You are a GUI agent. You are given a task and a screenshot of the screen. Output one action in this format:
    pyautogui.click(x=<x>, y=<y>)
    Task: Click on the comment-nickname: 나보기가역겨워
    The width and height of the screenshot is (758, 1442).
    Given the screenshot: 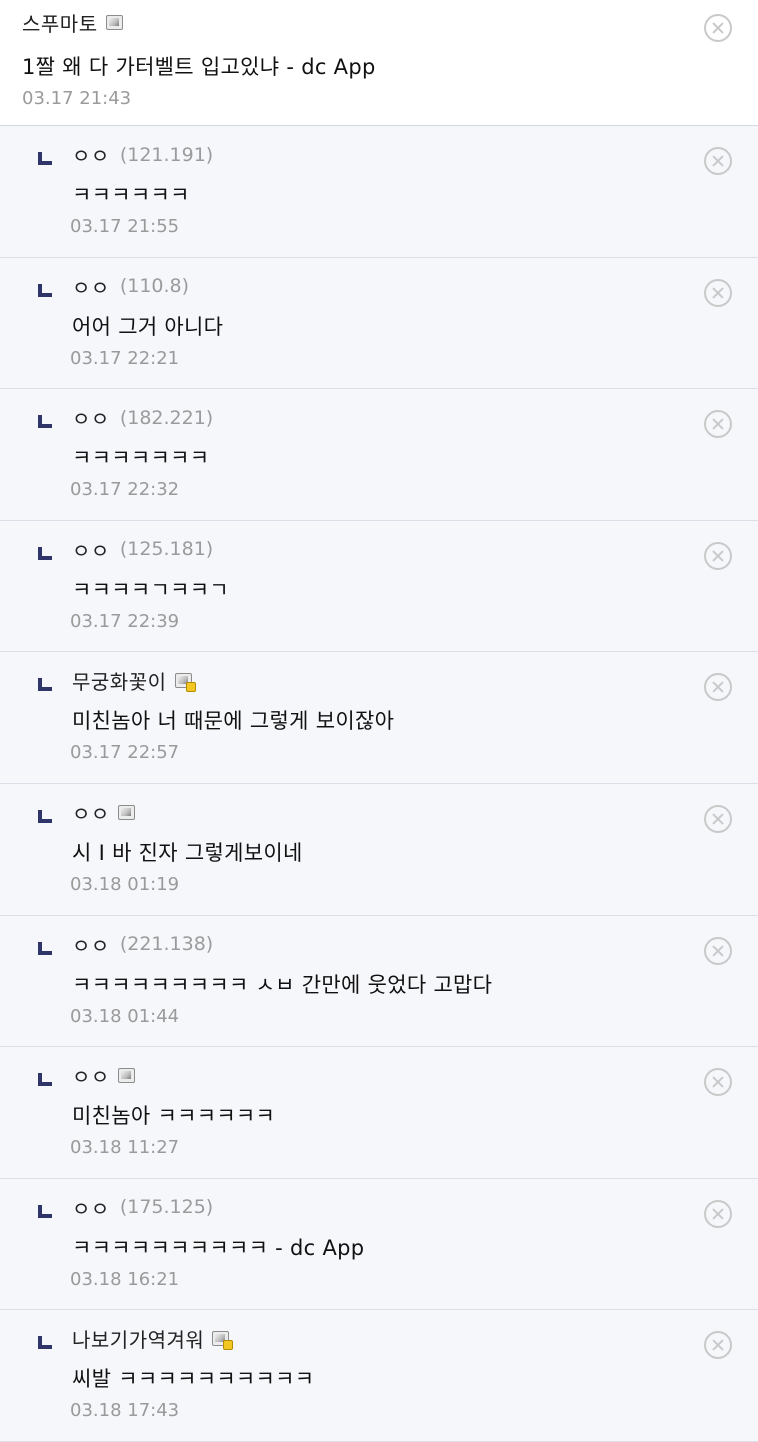 What is the action you would take?
    pyautogui.click(x=138, y=1338)
    